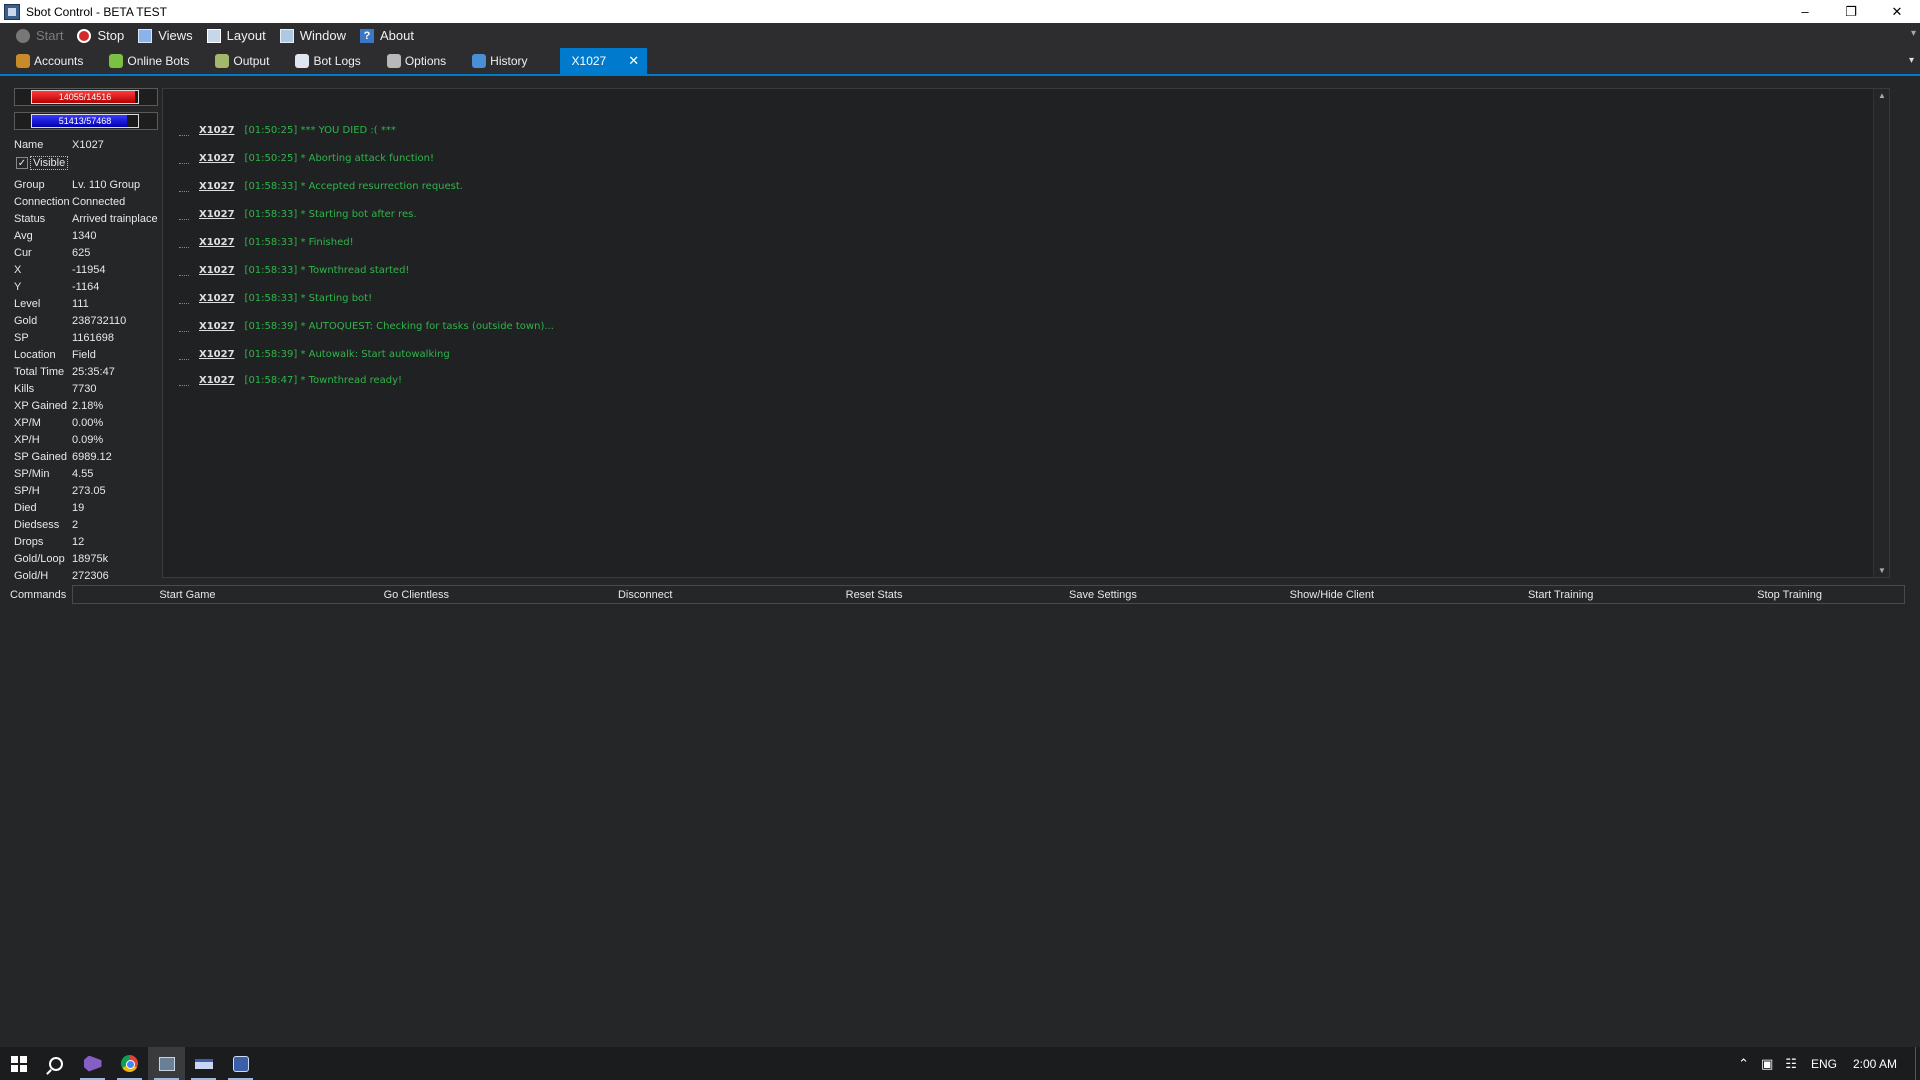 The image size is (1920, 1080). Describe the element at coordinates (75, 524) in the screenshot. I see `stat-value: 2` at that location.